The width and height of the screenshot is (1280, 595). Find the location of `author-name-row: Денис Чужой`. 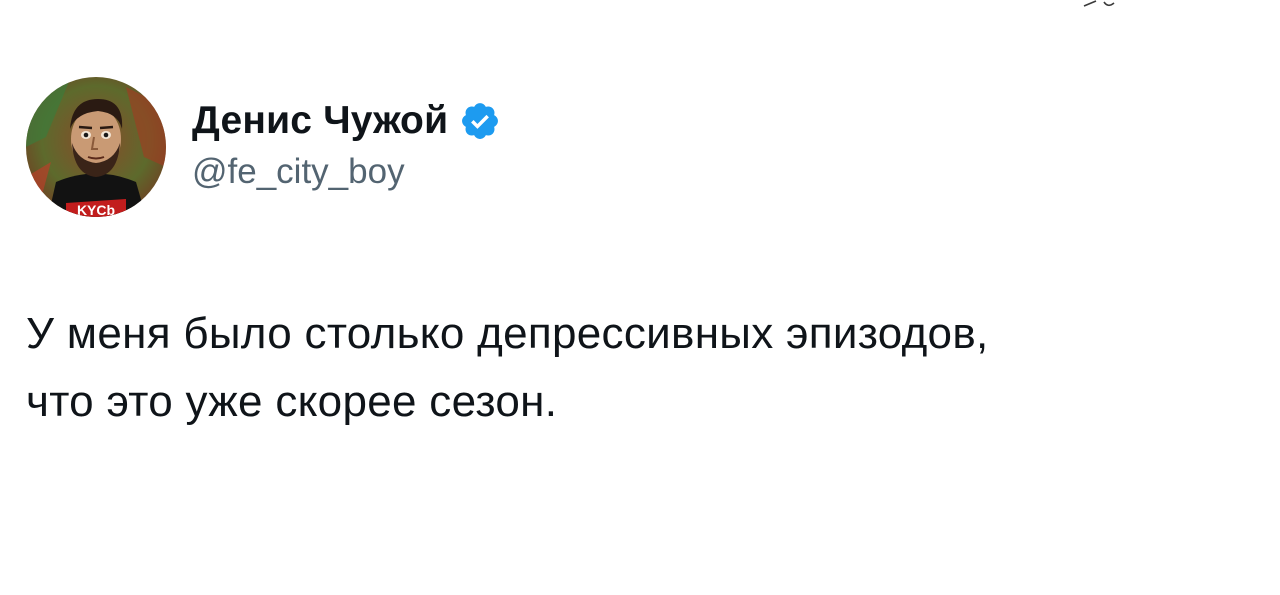

author-name-row: Денис Чужой is located at coordinates (346, 121).